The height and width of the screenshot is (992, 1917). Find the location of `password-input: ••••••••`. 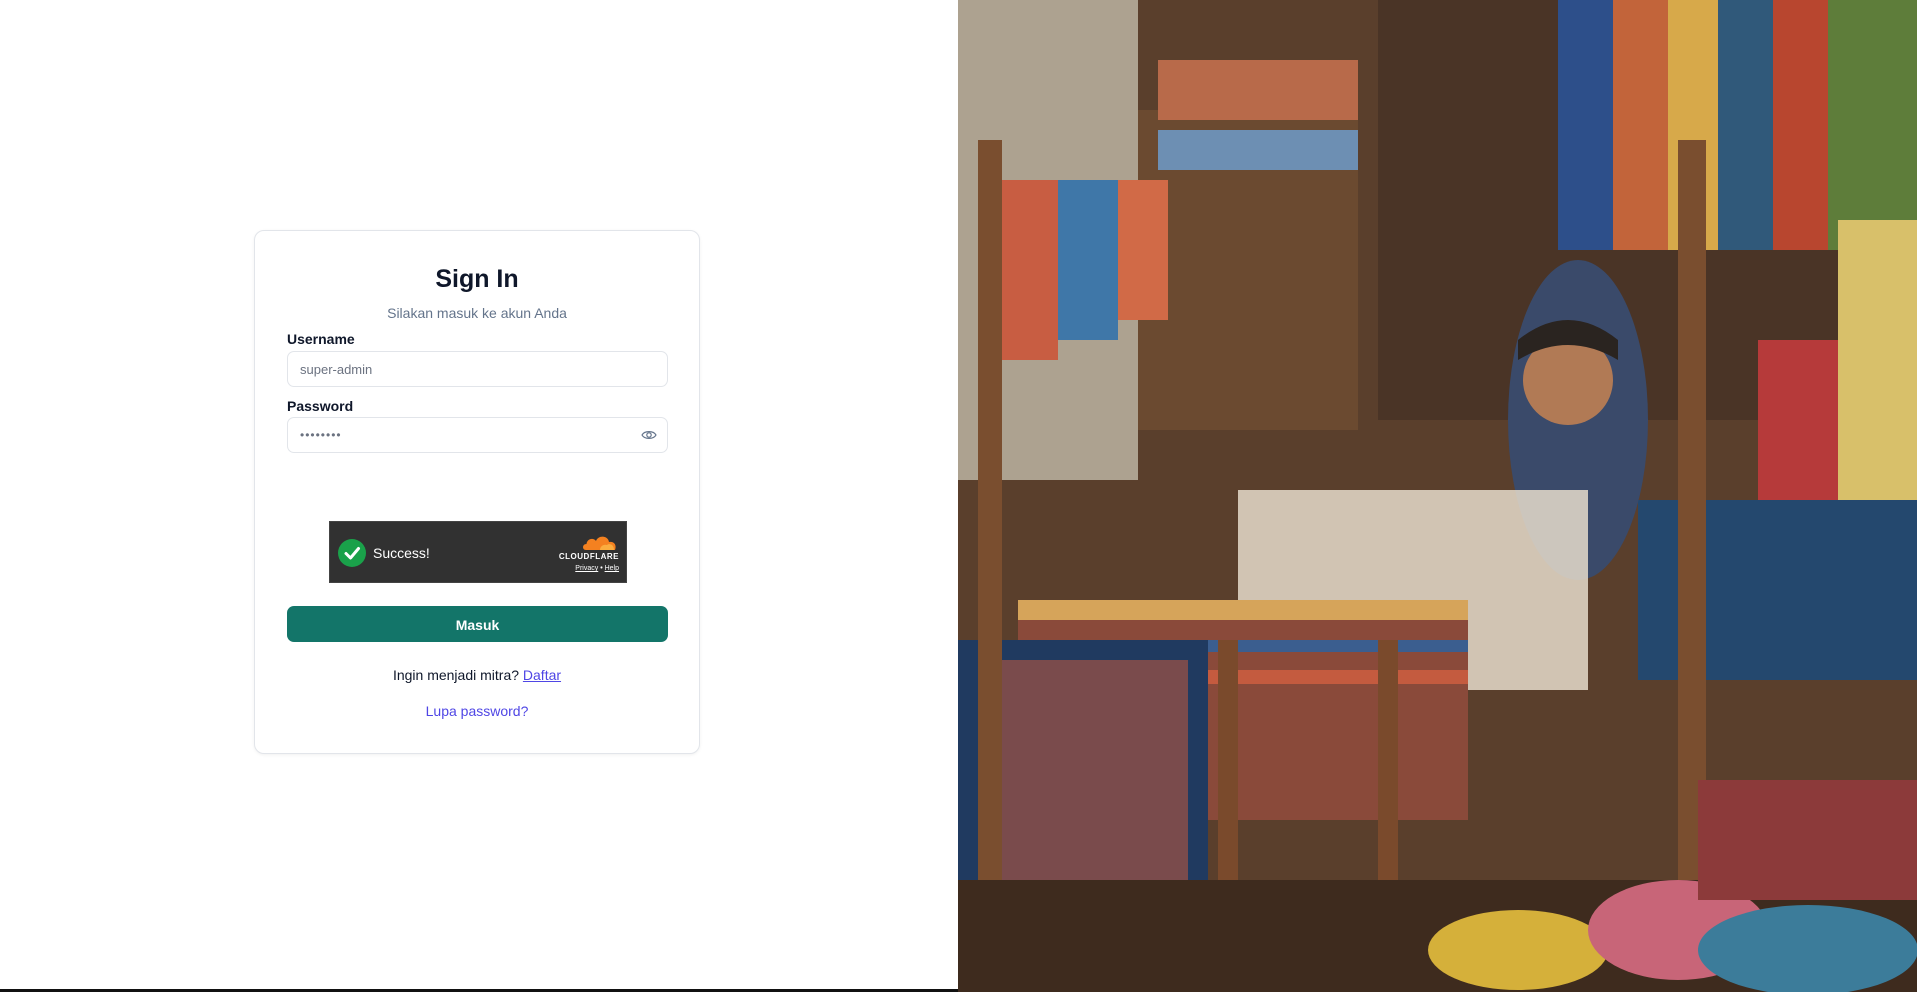

password-input: •••••••• is located at coordinates (477, 435).